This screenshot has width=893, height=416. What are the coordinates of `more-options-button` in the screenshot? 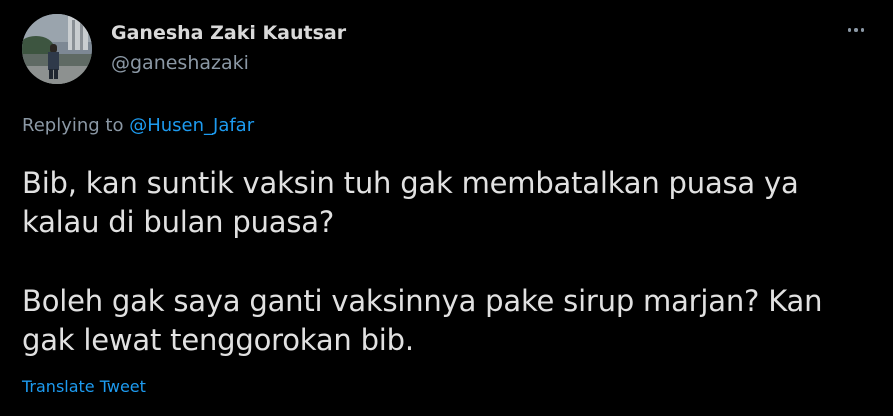 It's located at (856, 30).